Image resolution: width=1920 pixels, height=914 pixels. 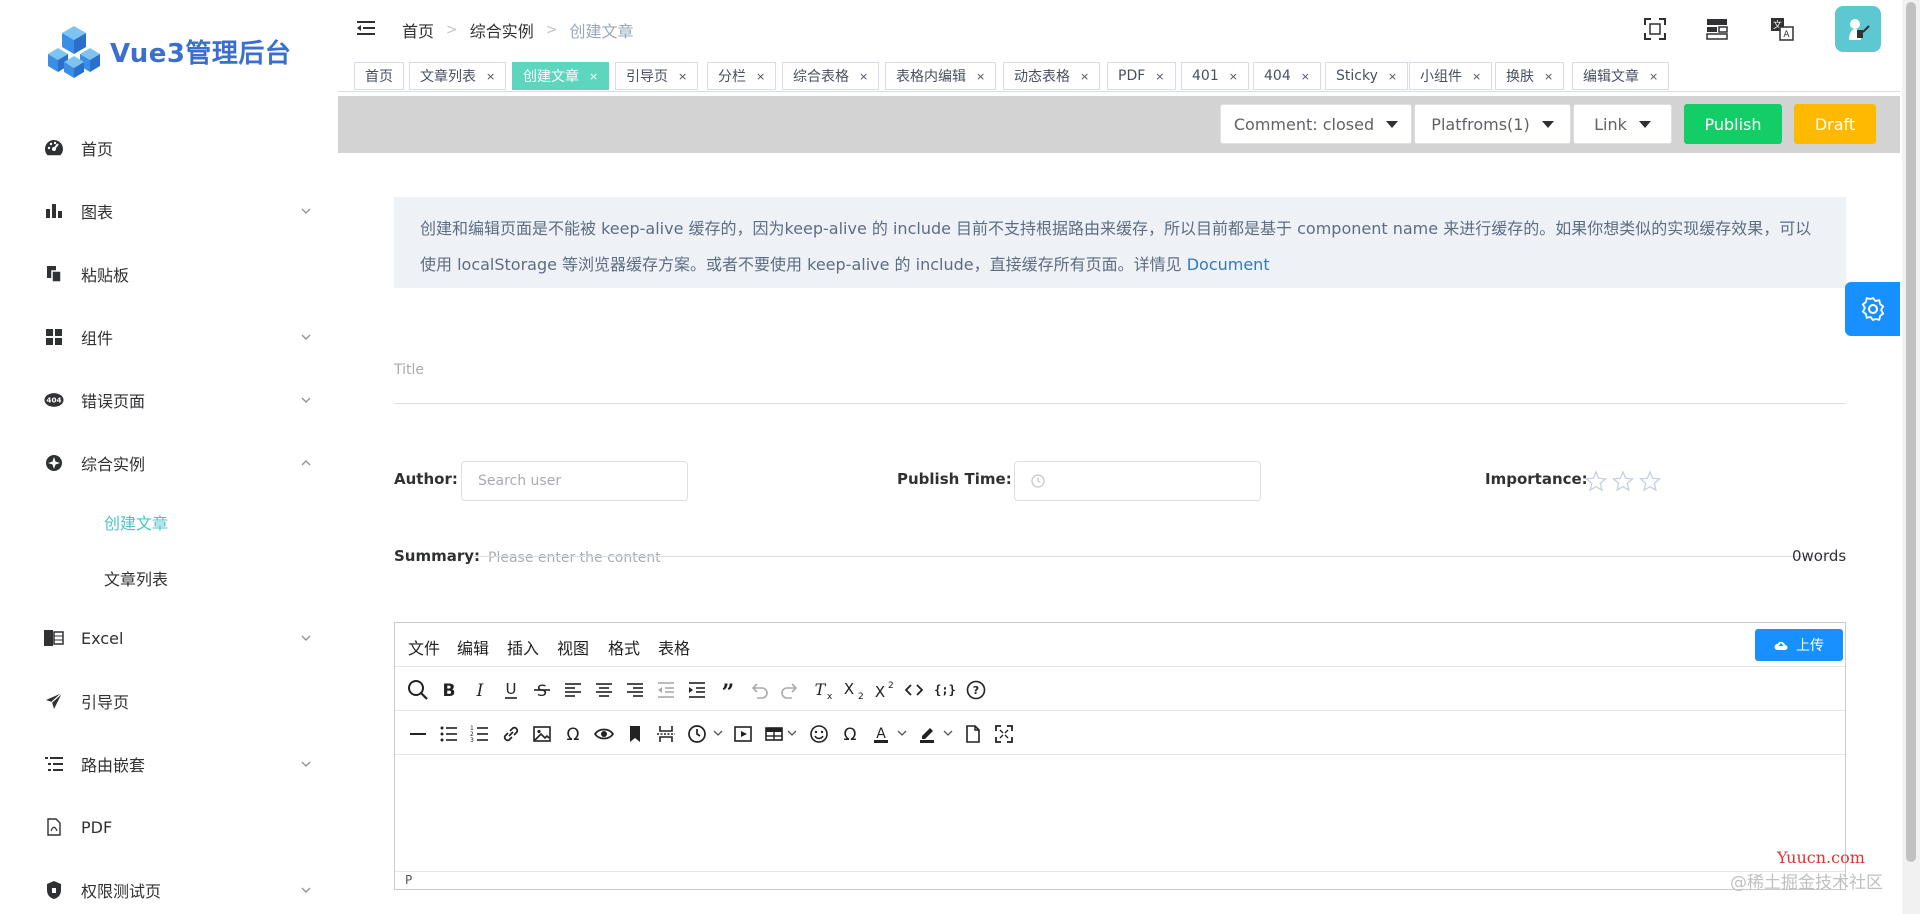 What do you see at coordinates (561, 76) in the screenshot?
I see `tag-create-article: 创建文章 ×` at bounding box center [561, 76].